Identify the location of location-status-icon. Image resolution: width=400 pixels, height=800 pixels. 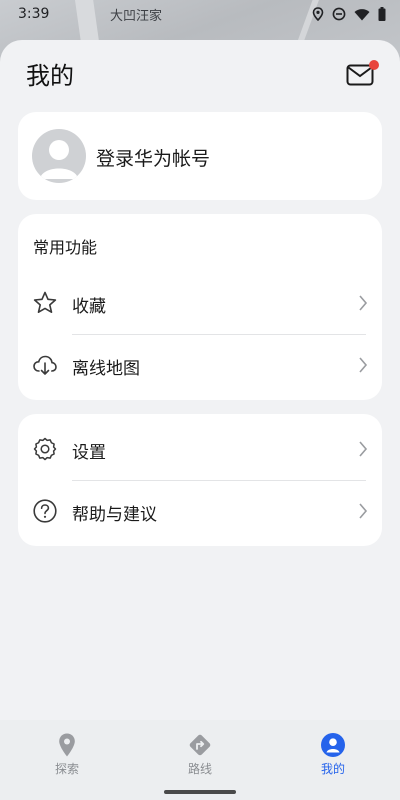
(318, 14).